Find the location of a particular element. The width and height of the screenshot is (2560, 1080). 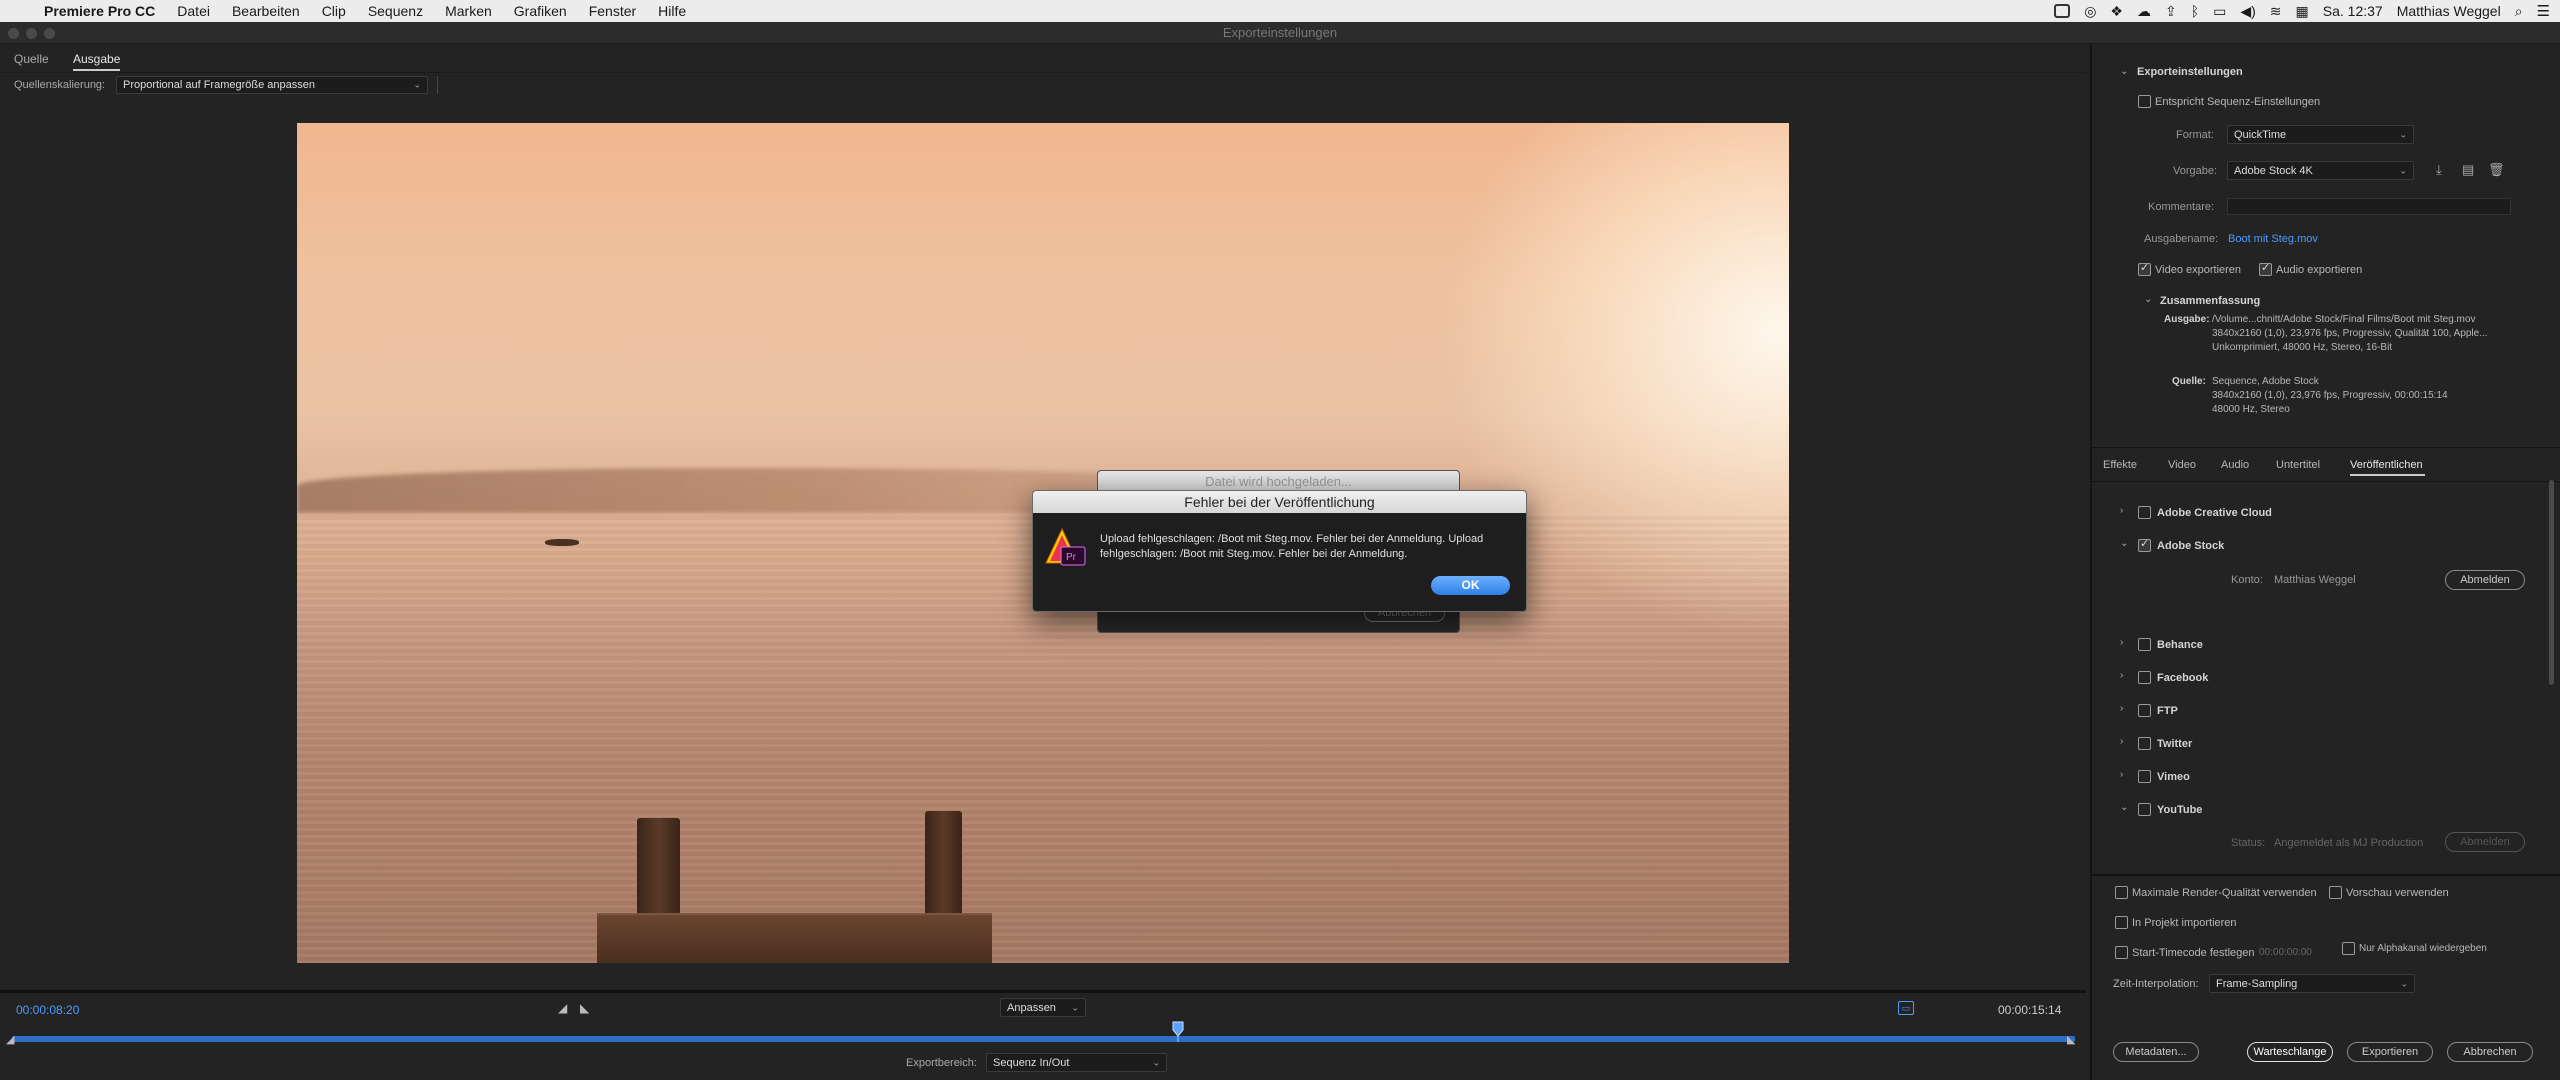

output-name-link: Boot mit Steg.mov is located at coordinates (2273, 239).